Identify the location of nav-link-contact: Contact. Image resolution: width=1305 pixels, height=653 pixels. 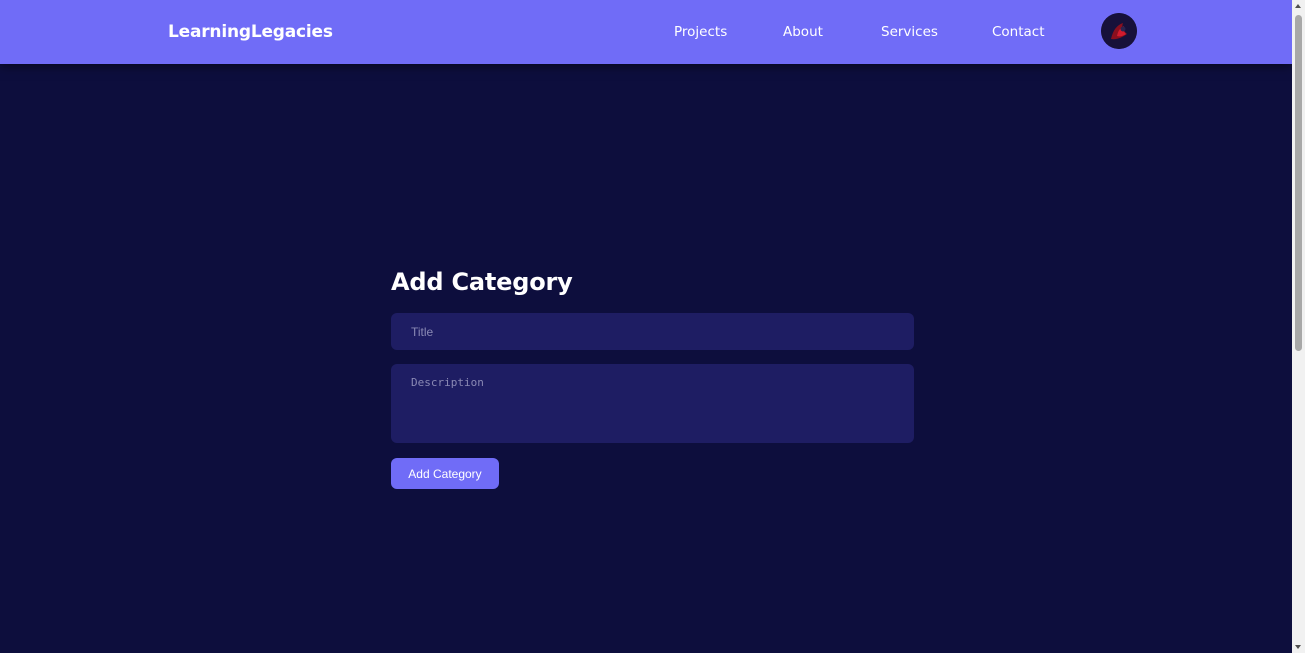
(1018, 32).